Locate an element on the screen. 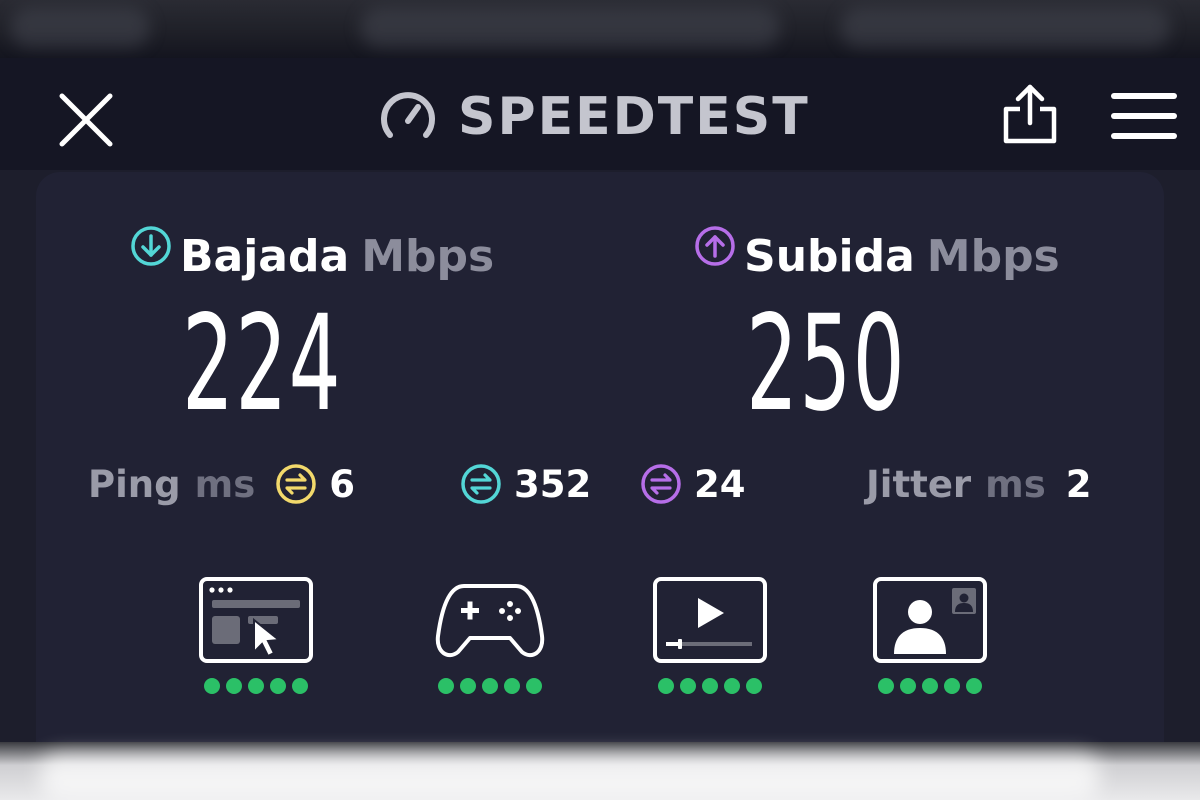 The height and width of the screenshot is (800, 1200). app-title: SPEEDTEST is located at coordinates (634, 117).